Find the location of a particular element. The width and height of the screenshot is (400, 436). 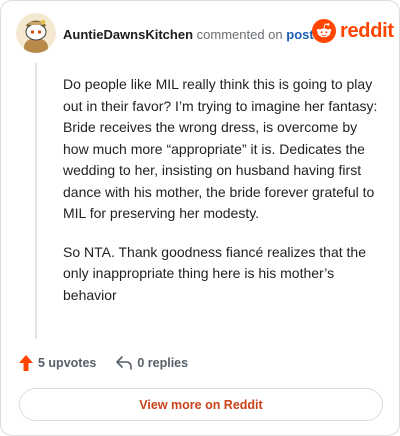

upvote-button: 5 upvotes is located at coordinates (57, 363).